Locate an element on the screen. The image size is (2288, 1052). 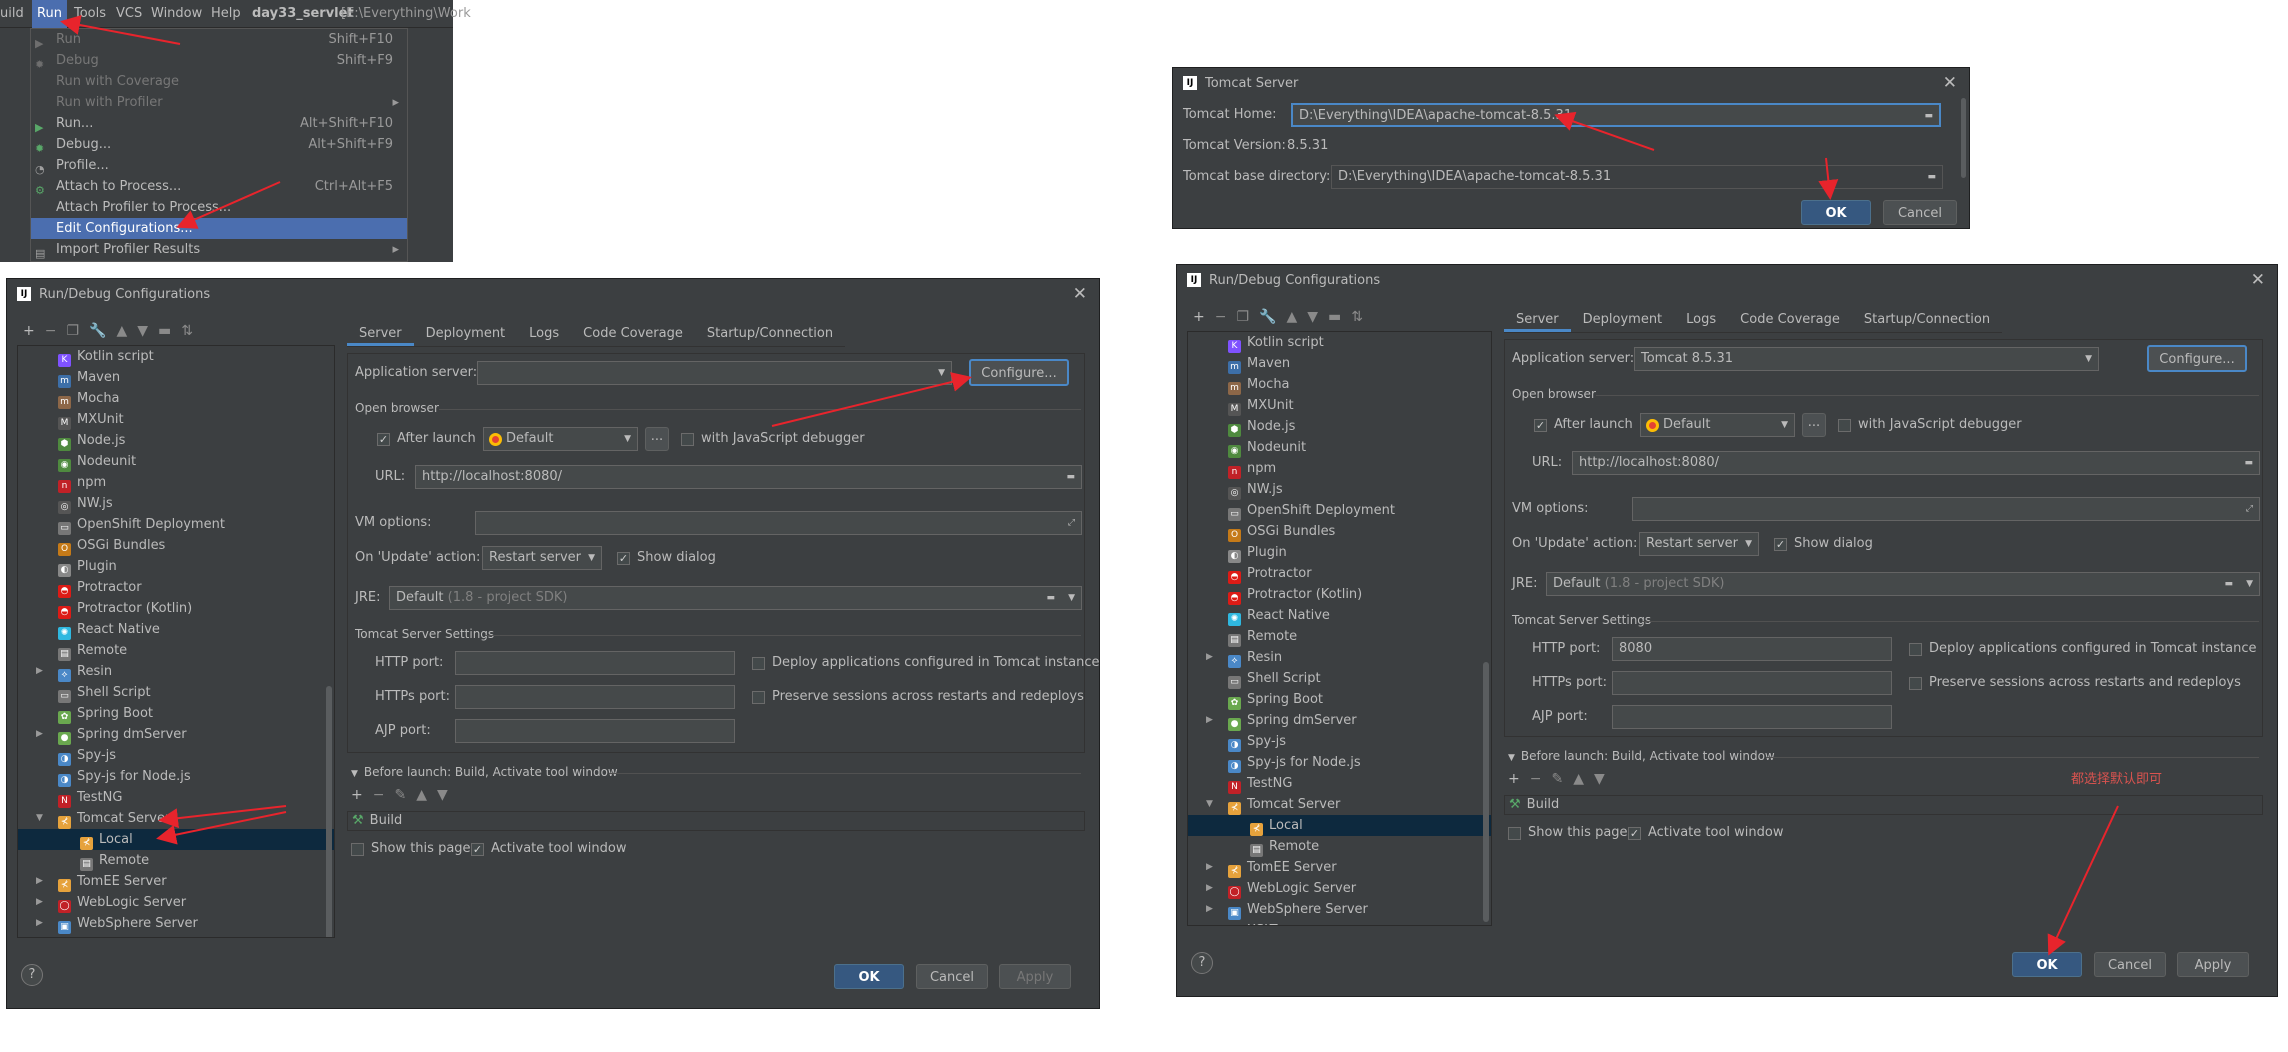
arrow-edit-config is located at coordinates (228, 205).